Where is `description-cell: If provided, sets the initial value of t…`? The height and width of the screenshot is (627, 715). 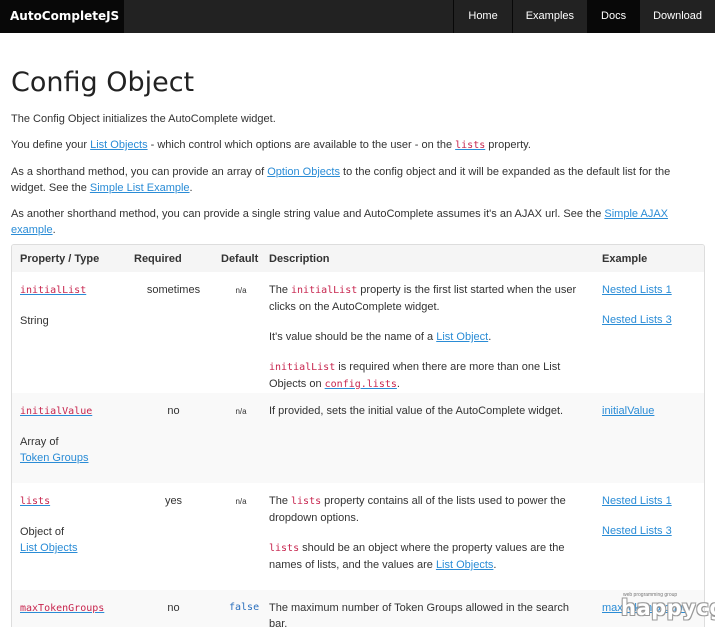 description-cell: If provided, sets the initial value of t… is located at coordinates (427, 438).